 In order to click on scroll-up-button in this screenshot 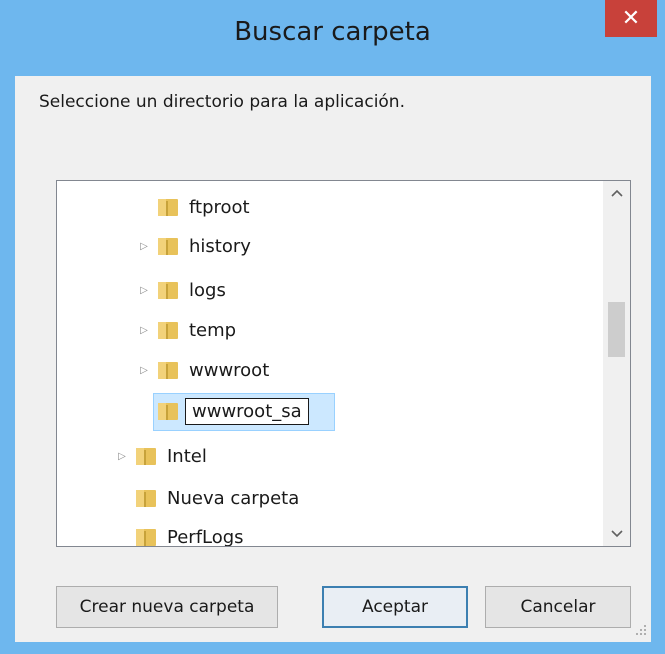, I will do `click(616, 193)`.